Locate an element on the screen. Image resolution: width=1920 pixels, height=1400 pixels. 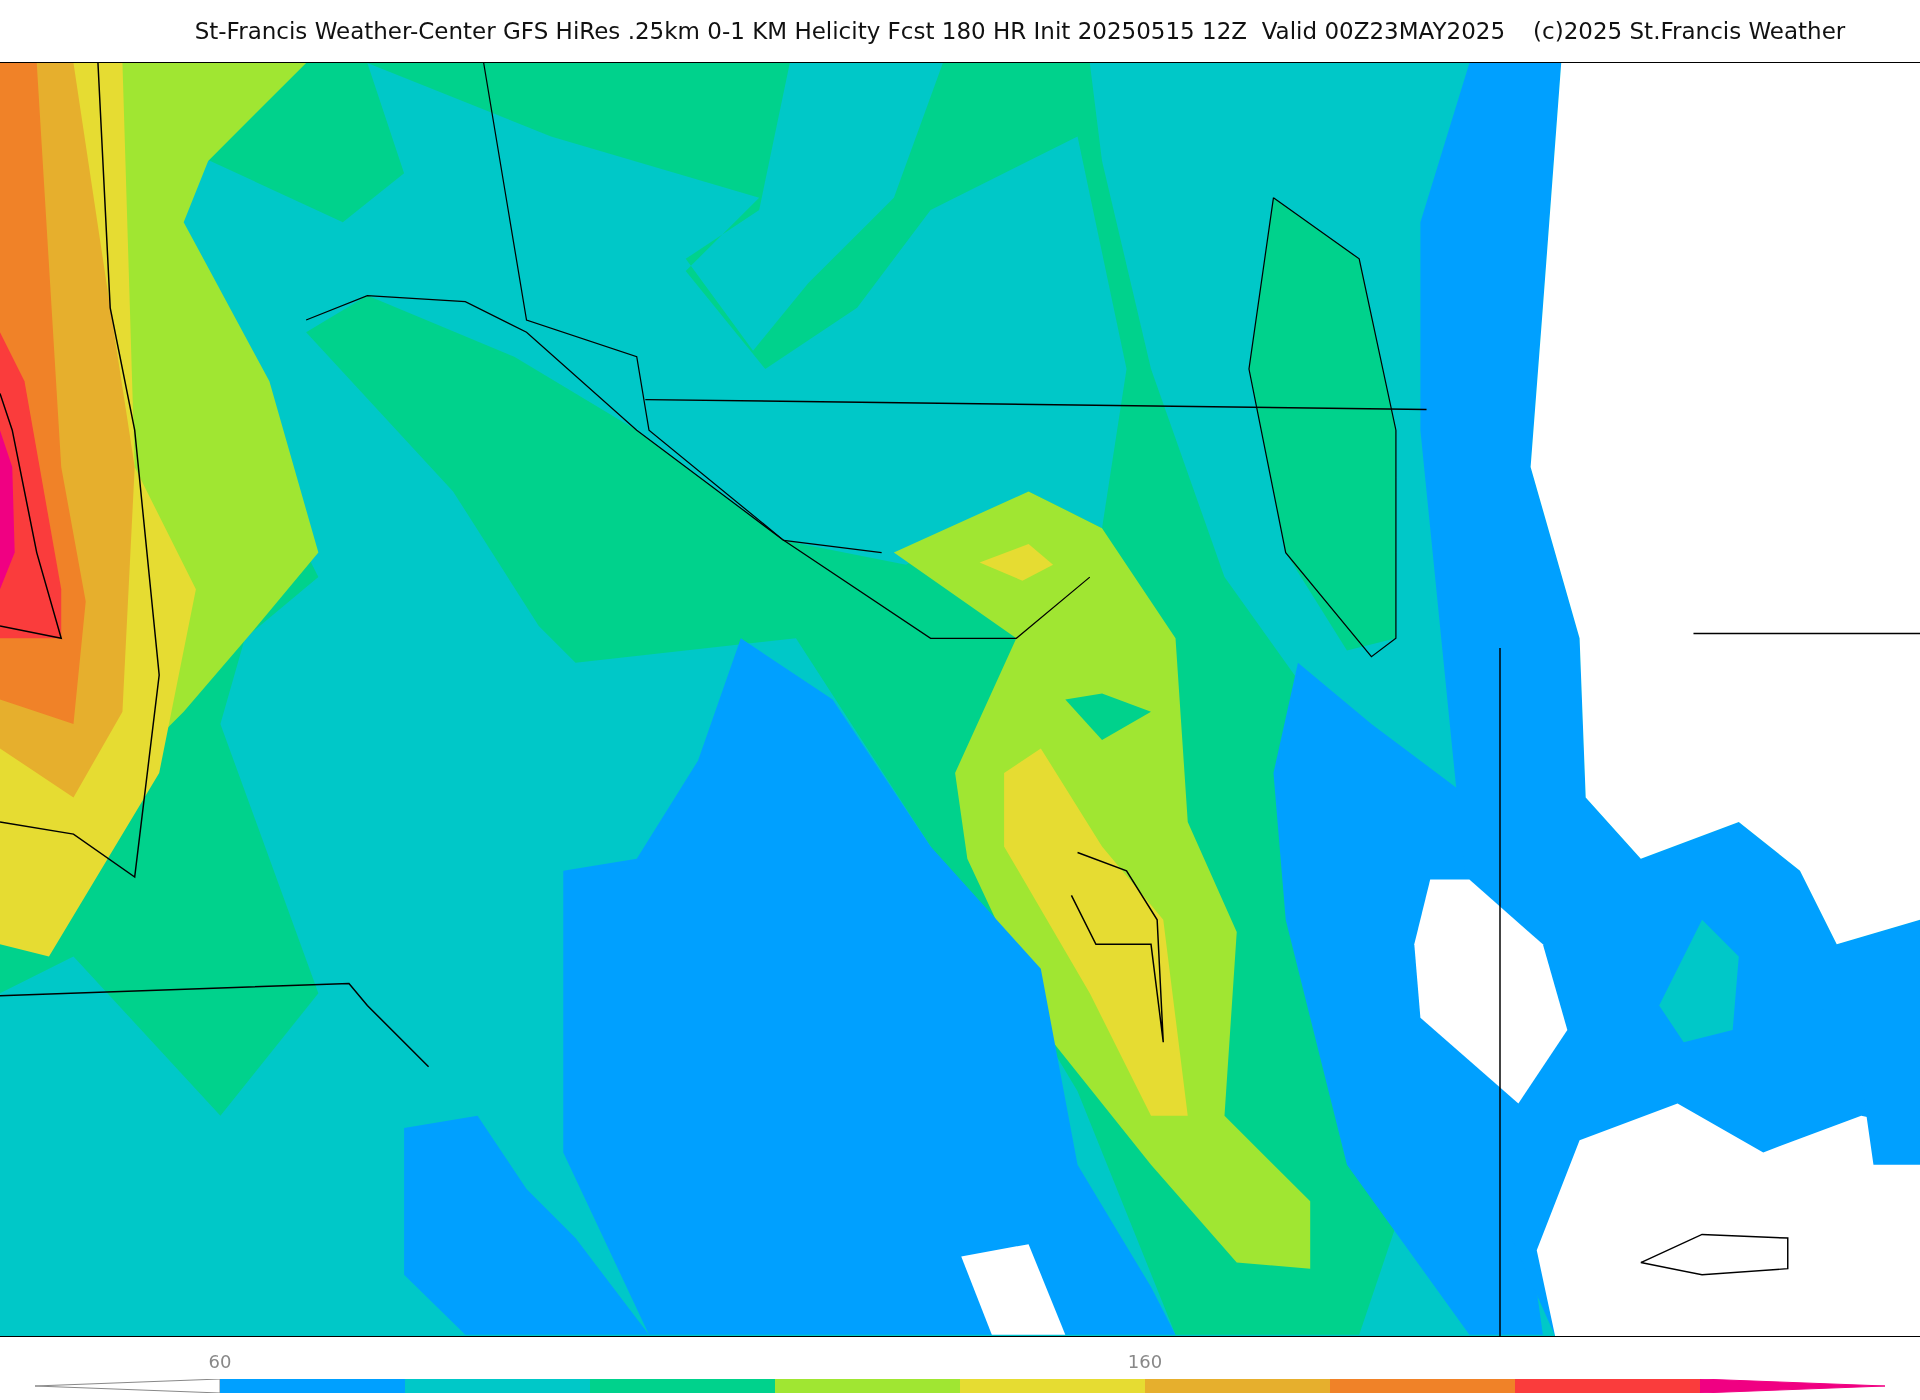
colorbar-label: 60 is located at coordinates (220, 1361).